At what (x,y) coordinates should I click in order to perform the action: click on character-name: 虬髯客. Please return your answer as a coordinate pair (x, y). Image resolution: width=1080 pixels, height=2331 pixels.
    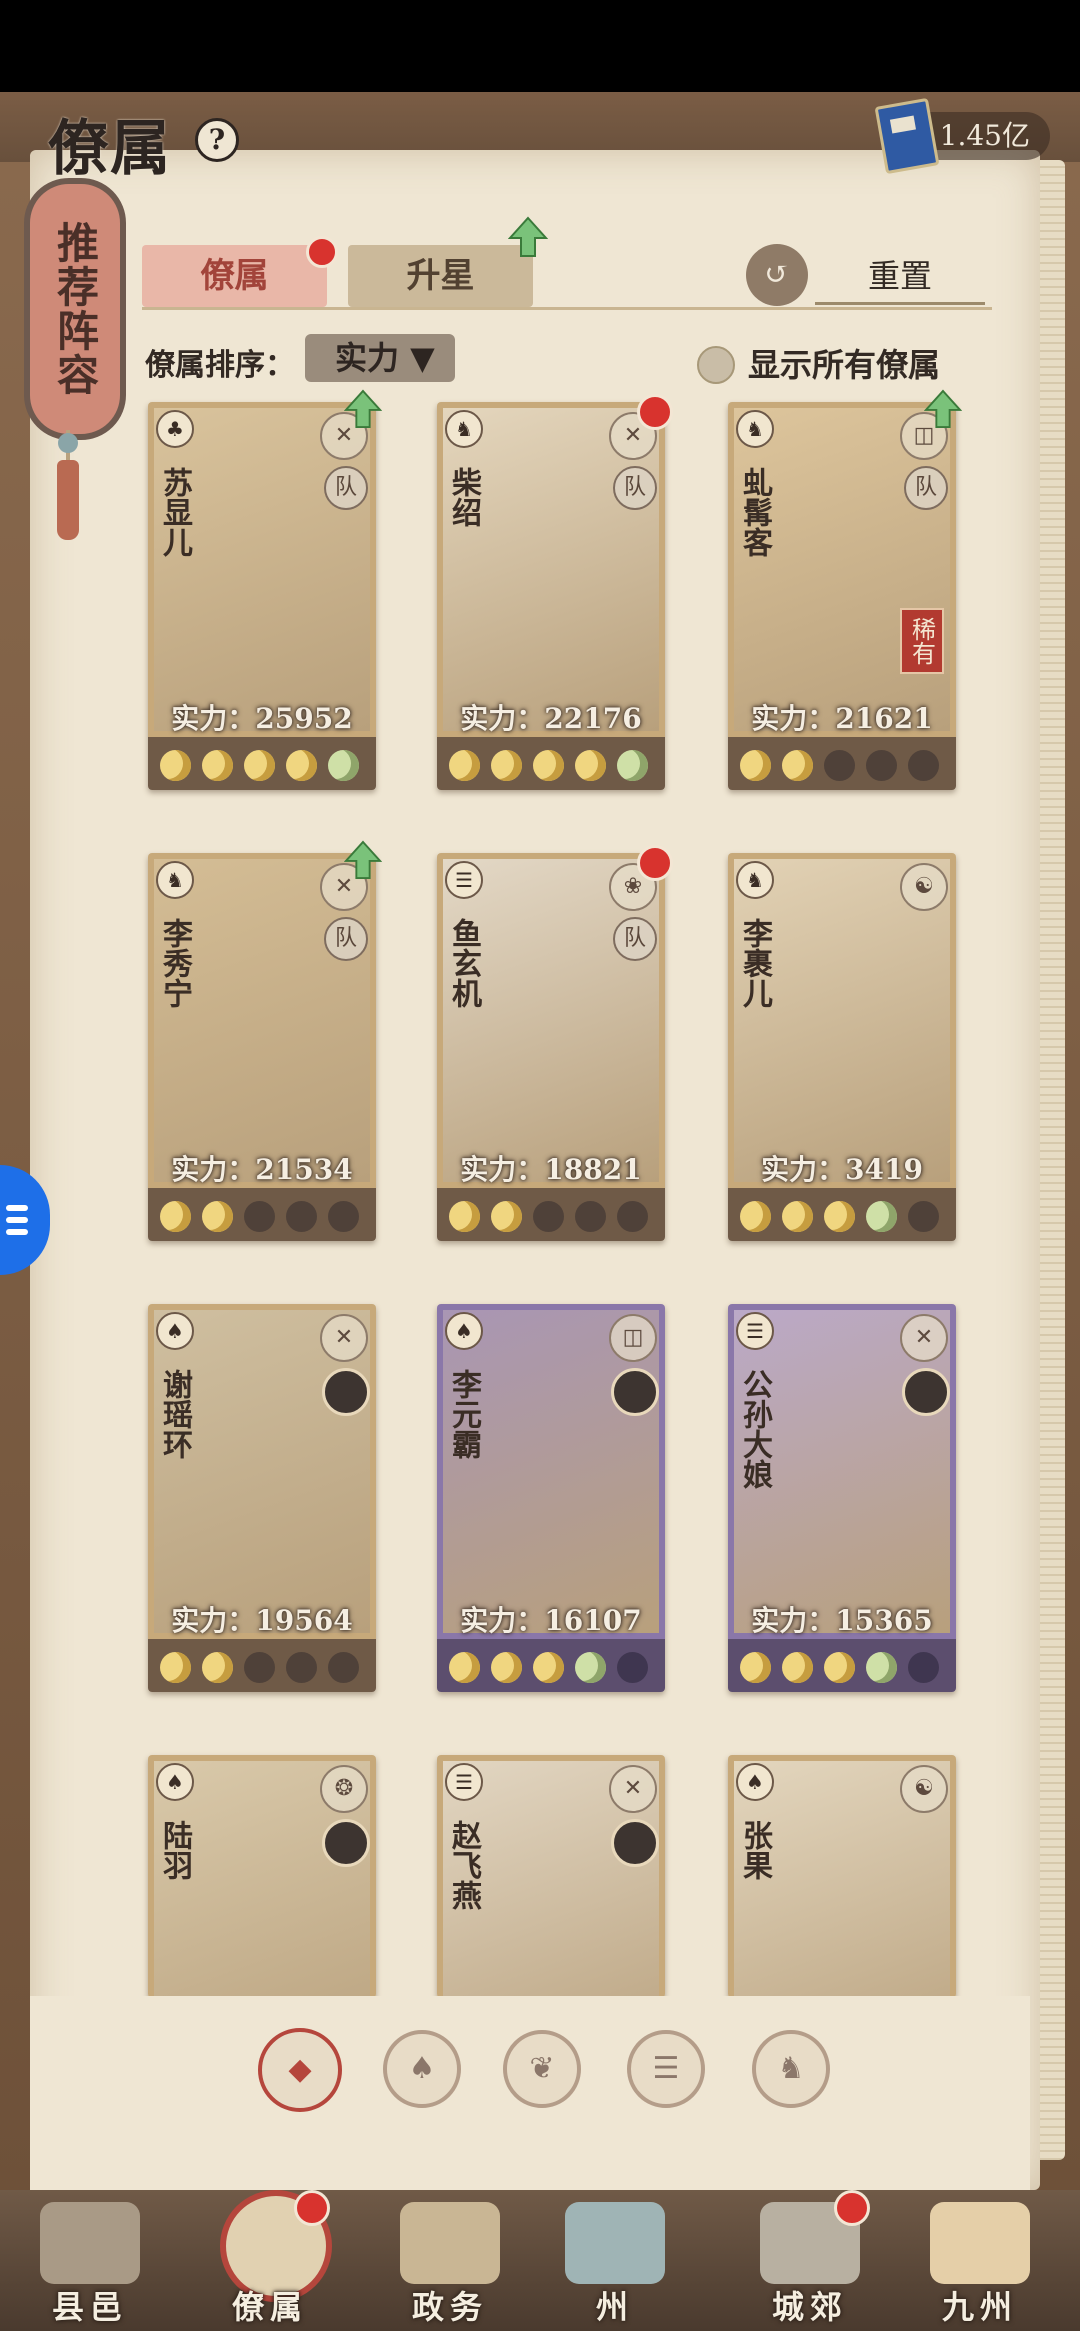
    Looking at the image, I should click on (754, 512).